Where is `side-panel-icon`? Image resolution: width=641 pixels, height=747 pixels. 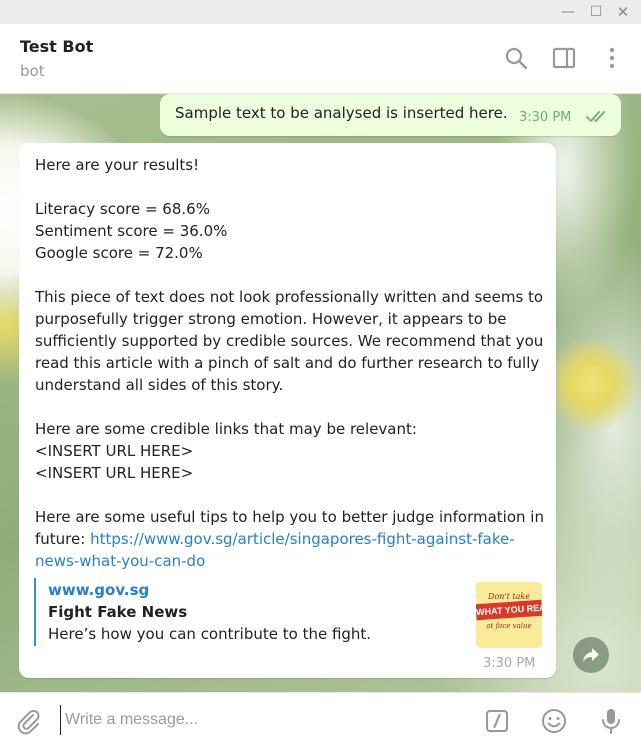
side-panel-icon is located at coordinates (564, 58).